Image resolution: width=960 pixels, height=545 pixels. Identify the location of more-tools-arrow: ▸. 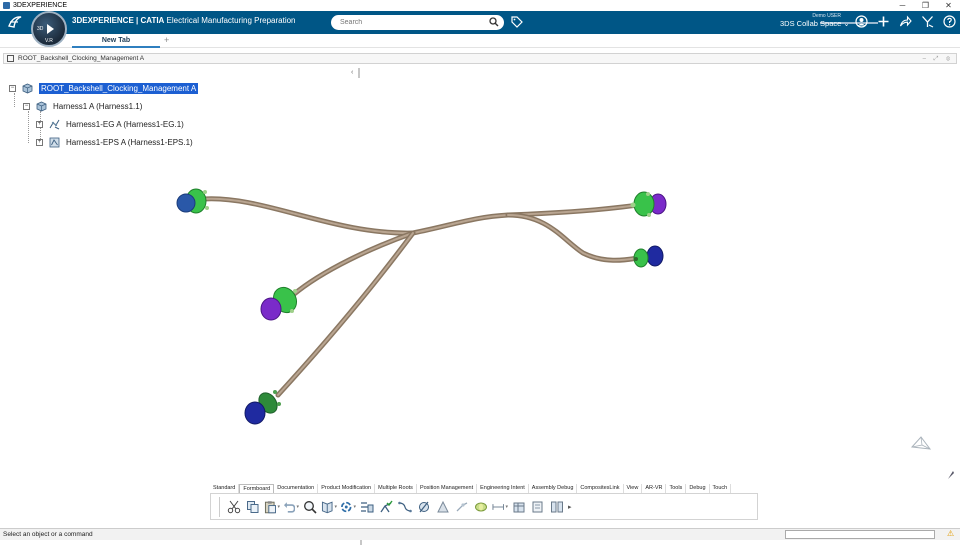
(570, 507).